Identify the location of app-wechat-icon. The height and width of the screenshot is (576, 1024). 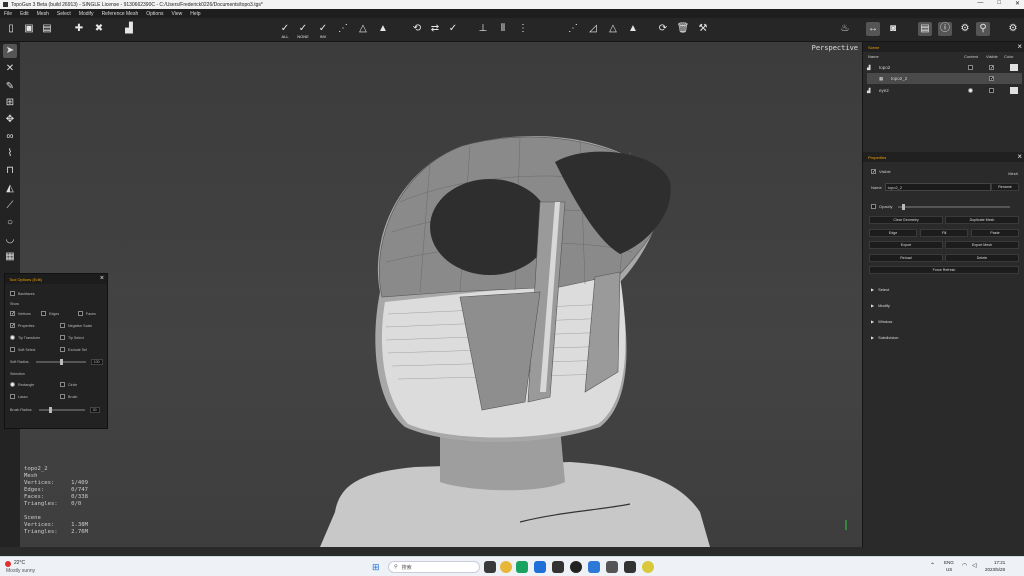
(522, 567).